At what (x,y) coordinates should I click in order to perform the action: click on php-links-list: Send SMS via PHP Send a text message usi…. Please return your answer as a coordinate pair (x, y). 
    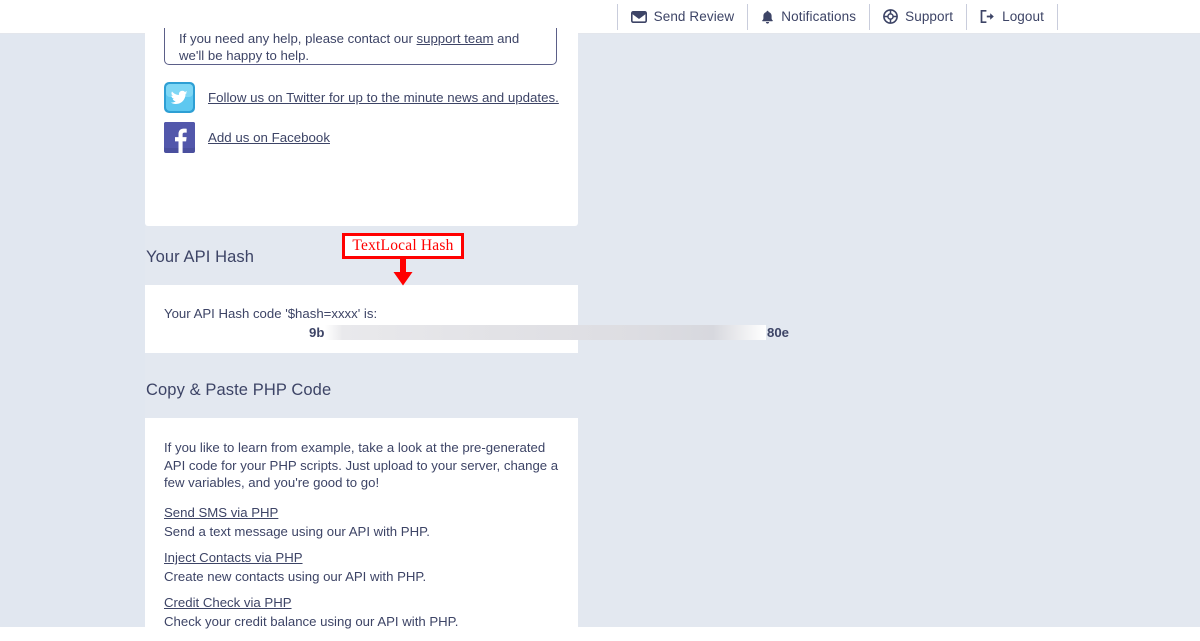
    Looking at the image, I should click on (362, 567).